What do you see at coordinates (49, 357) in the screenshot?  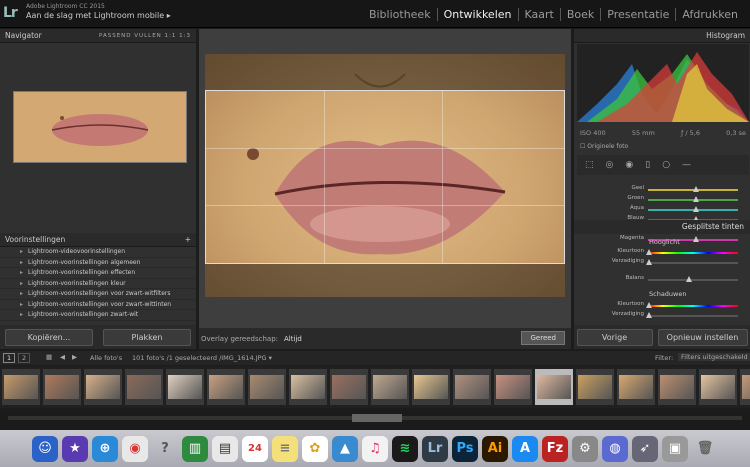 I see `grid-view-icon: ▦` at bounding box center [49, 357].